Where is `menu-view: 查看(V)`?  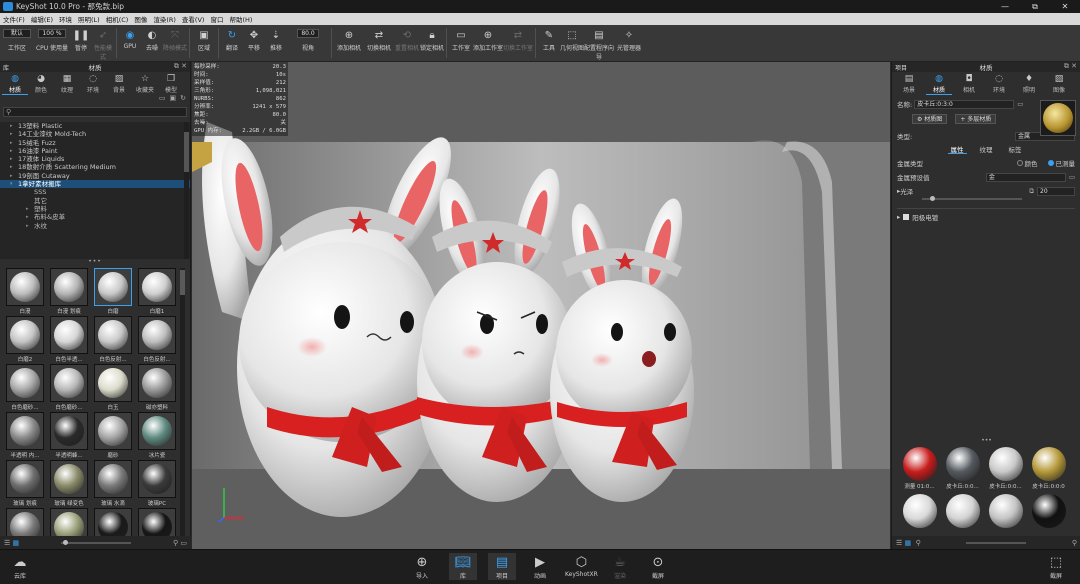 menu-view: 查看(V) is located at coordinates (193, 19).